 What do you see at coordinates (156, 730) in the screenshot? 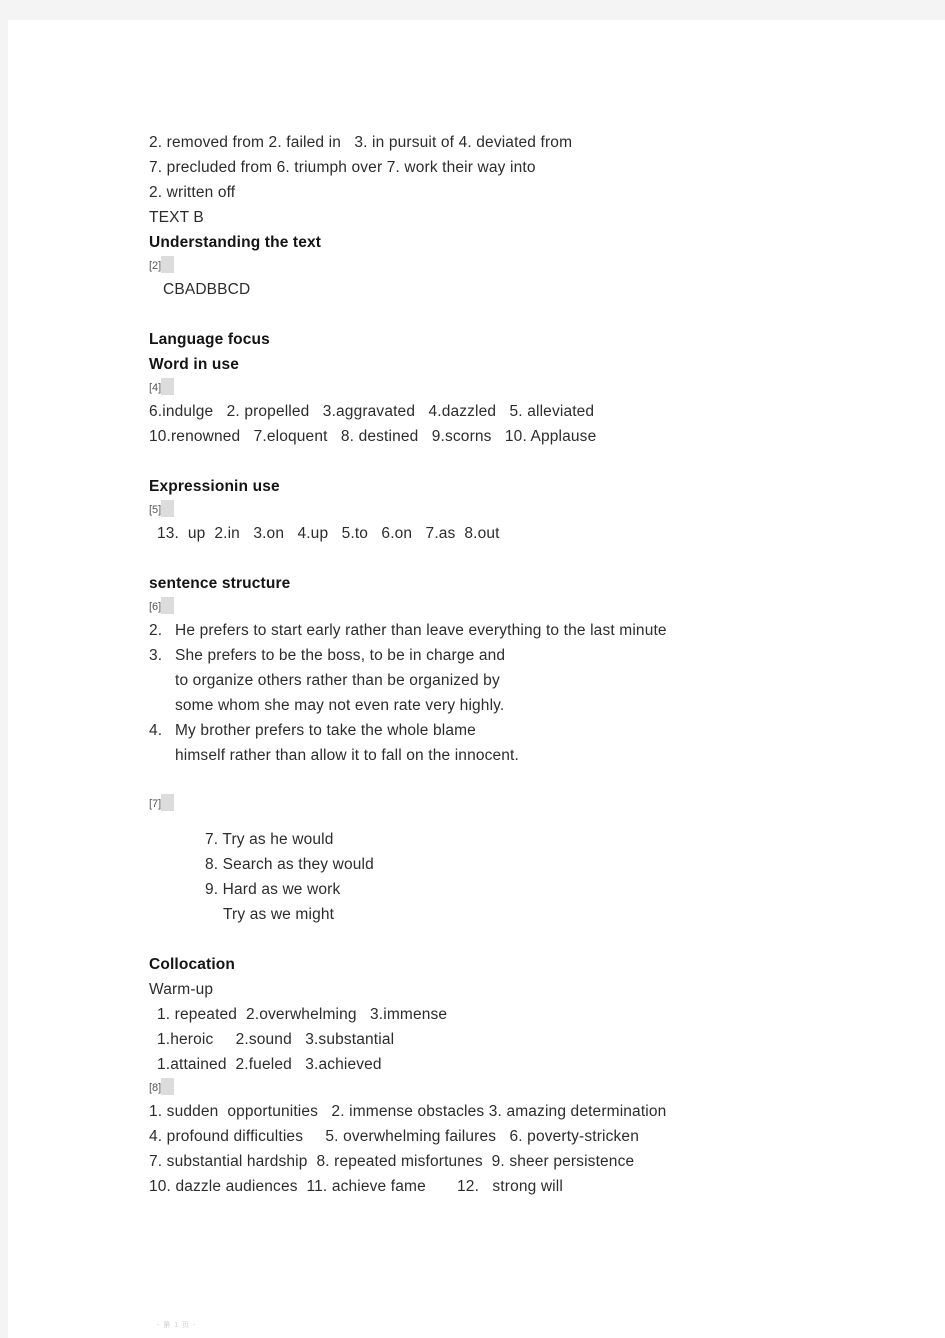
I see `item-number: 4.` at bounding box center [156, 730].